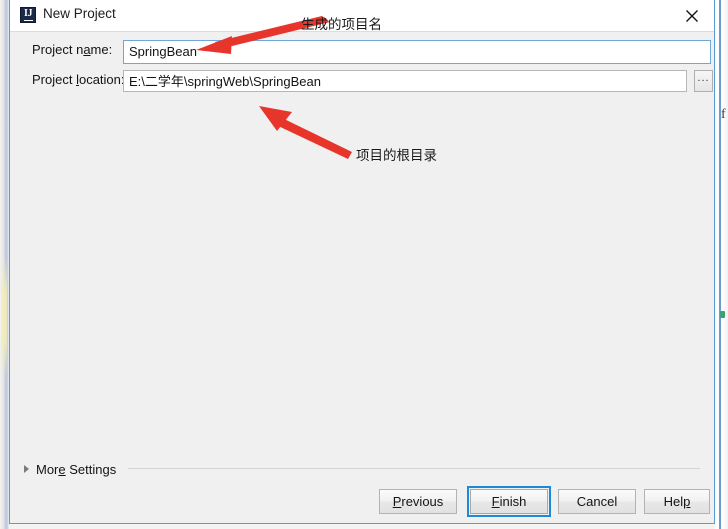 Image resolution: width=728 pixels, height=529 pixels. I want to click on cancel-button: Cancel, so click(597, 501).